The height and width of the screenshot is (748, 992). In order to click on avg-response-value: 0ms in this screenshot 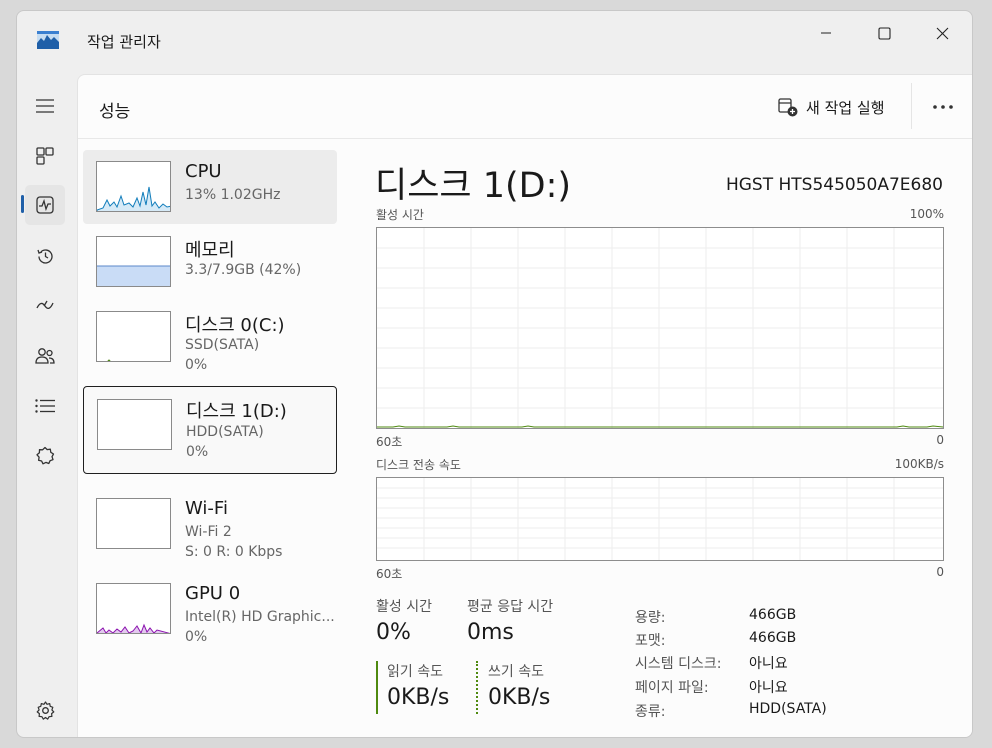, I will do `click(490, 632)`.